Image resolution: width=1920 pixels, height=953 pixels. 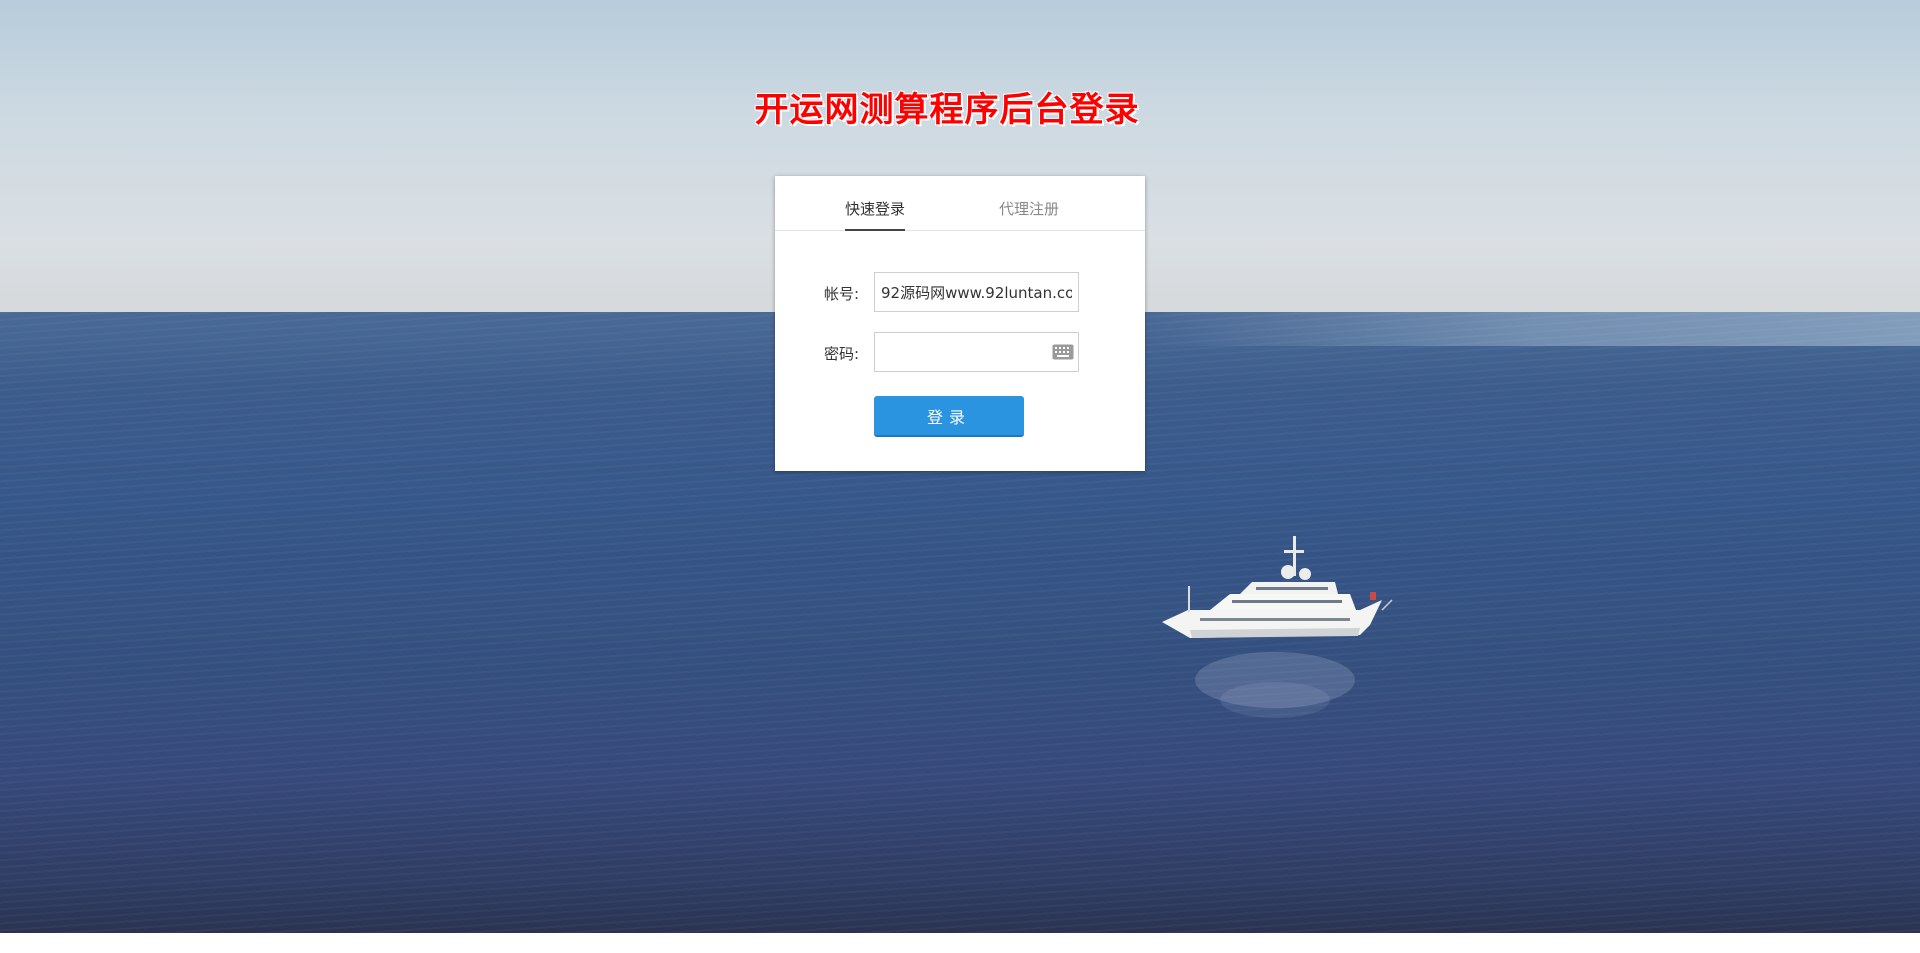 What do you see at coordinates (949, 416) in the screenshot?
I see `login-button: 登录` at bounding box center [949, 416].